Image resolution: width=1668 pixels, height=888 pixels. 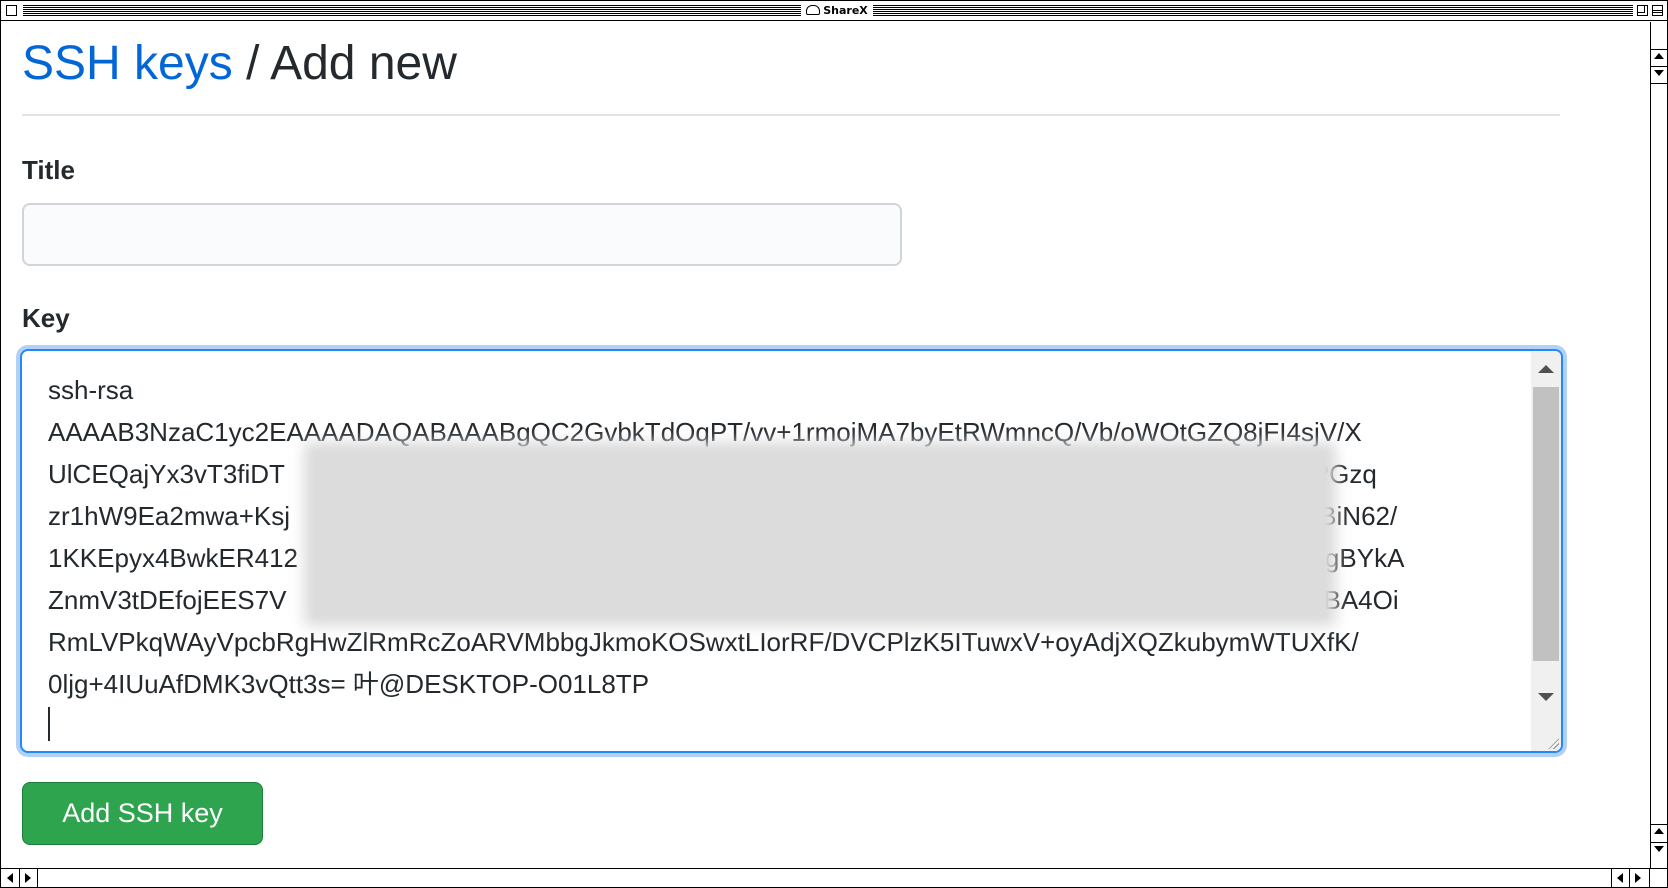 I want to click on breadcrumb-current: Add new, so click(x=363, y=63).